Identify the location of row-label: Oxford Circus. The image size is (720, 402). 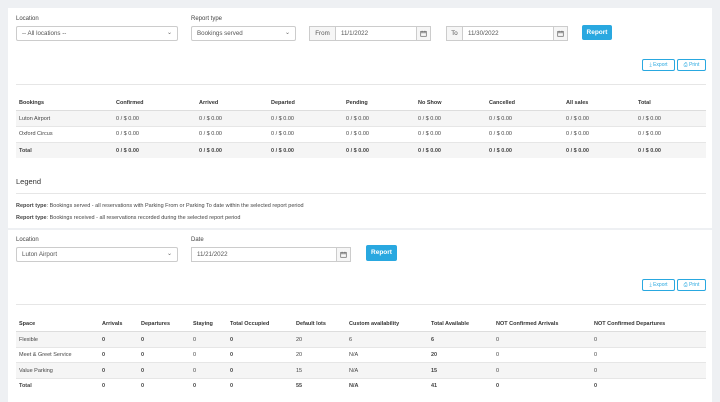
(36, 134).